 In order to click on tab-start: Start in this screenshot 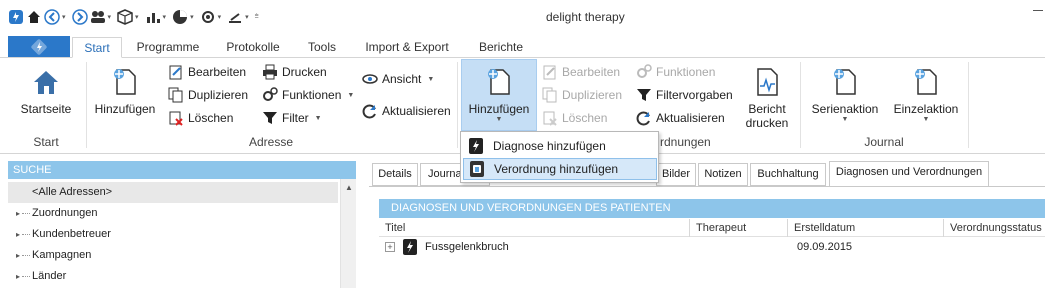, I will do `click(97, 47)`.